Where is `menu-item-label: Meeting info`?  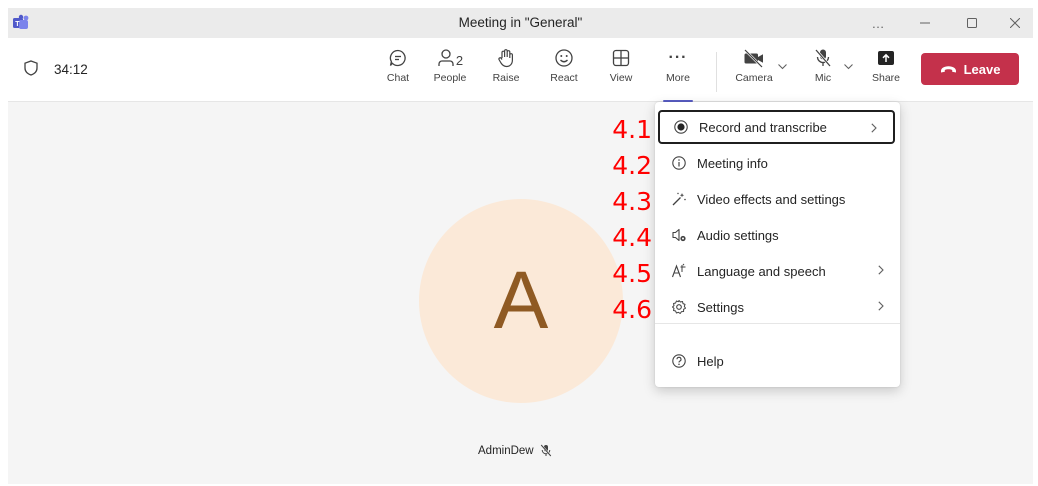
menu-item-label: Meeting info is located at coordinates (732, 163).